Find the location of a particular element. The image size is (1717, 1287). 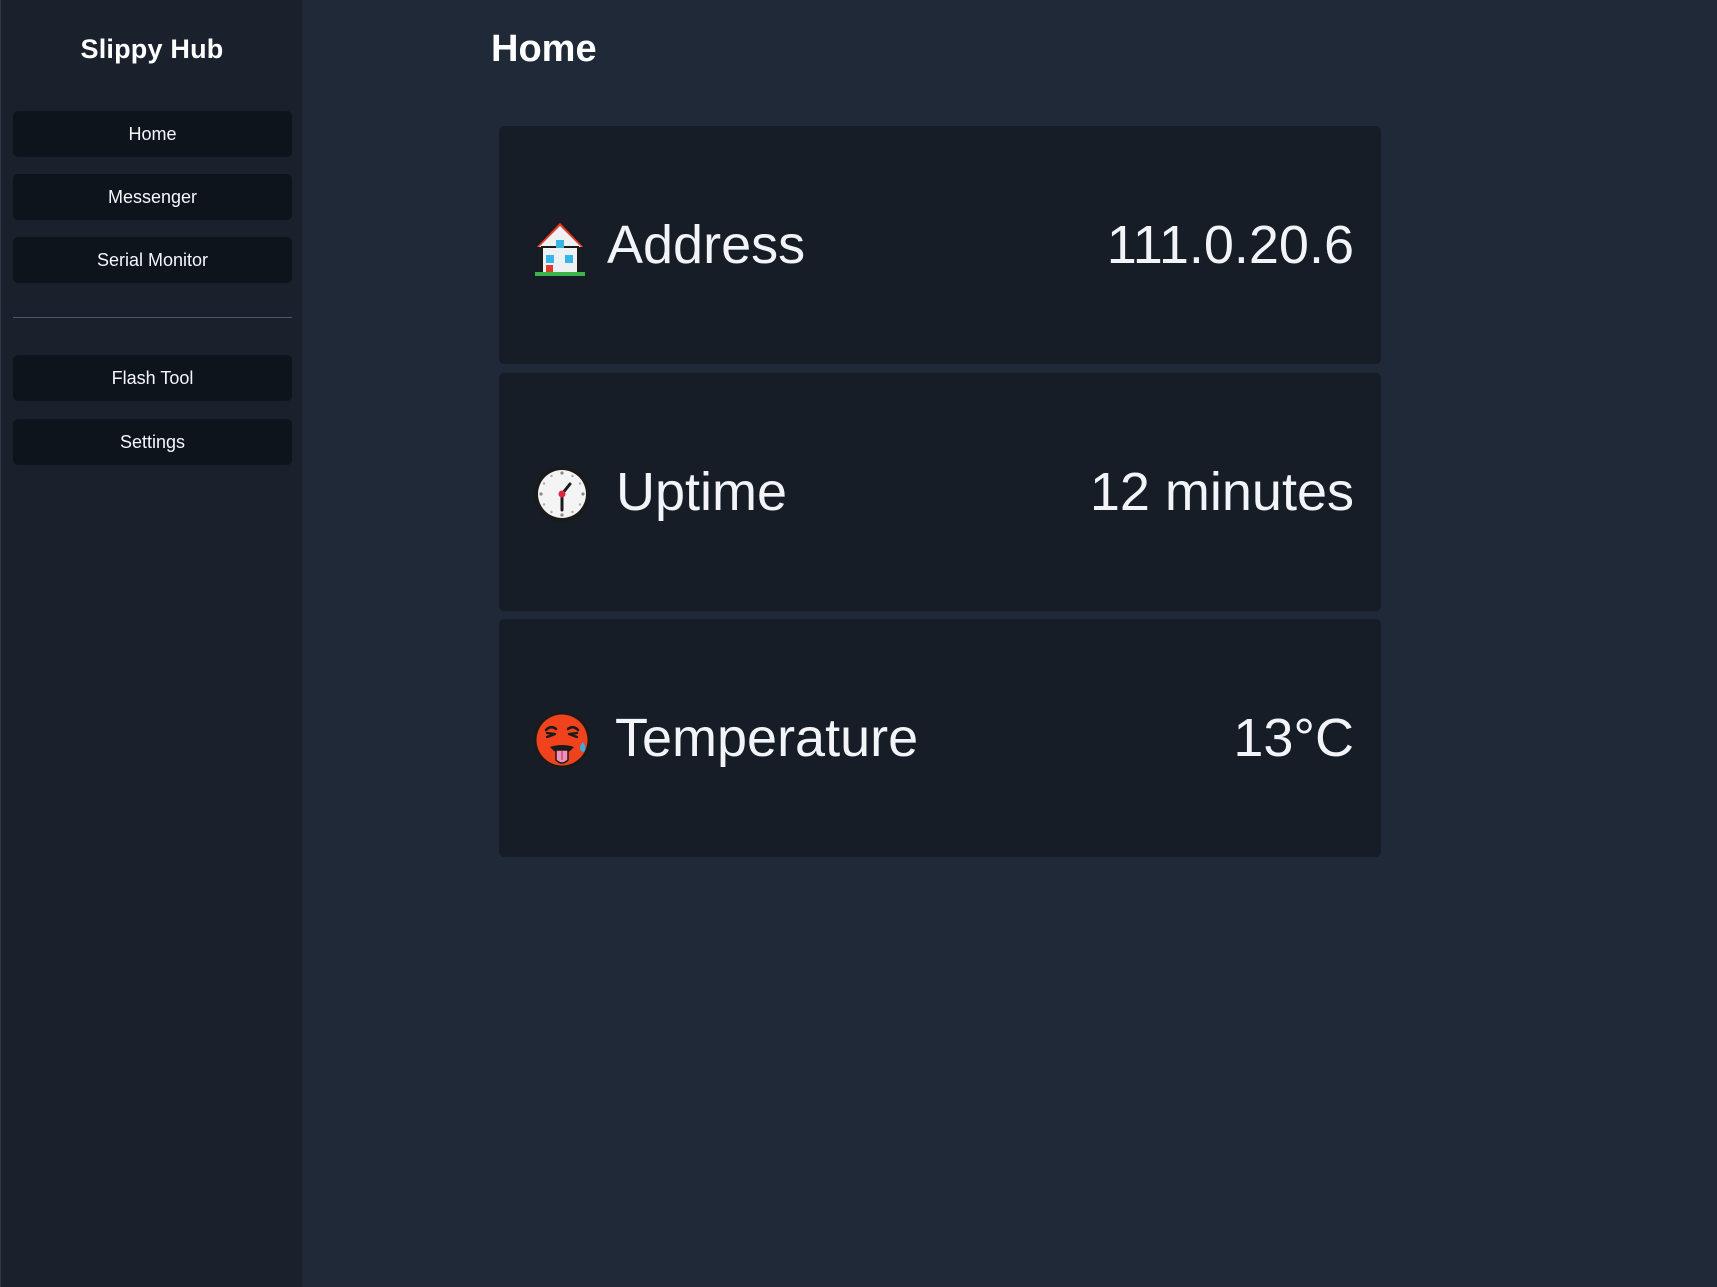

hot-face-icon is located at coordinates (561, 739).